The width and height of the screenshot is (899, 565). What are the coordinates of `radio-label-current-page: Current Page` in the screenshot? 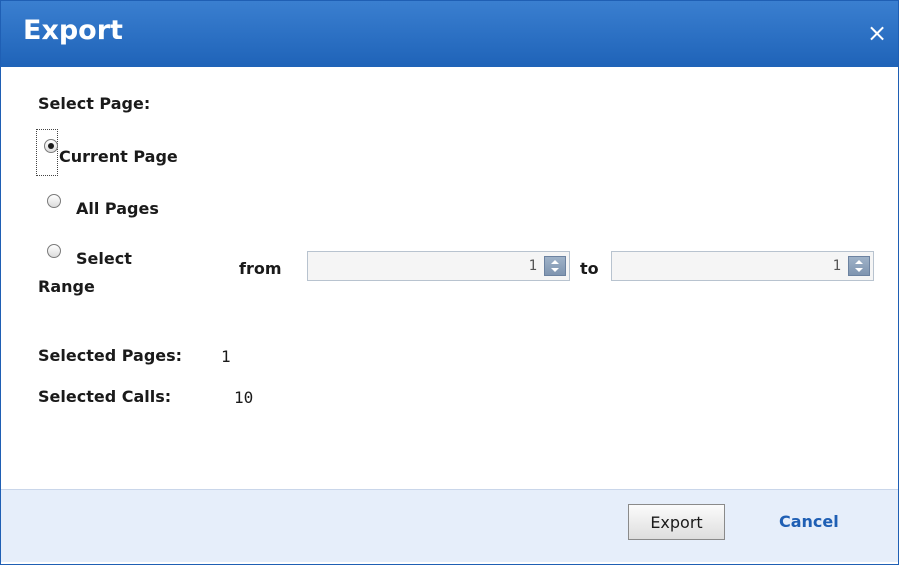 It's located at (118, 156).